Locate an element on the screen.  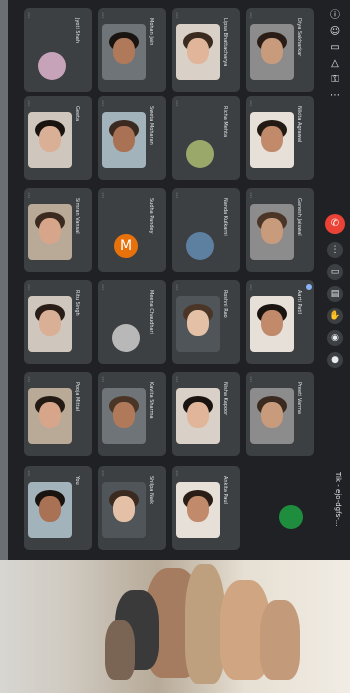
participant-name: Geeta is located at coordinates (77, 114).